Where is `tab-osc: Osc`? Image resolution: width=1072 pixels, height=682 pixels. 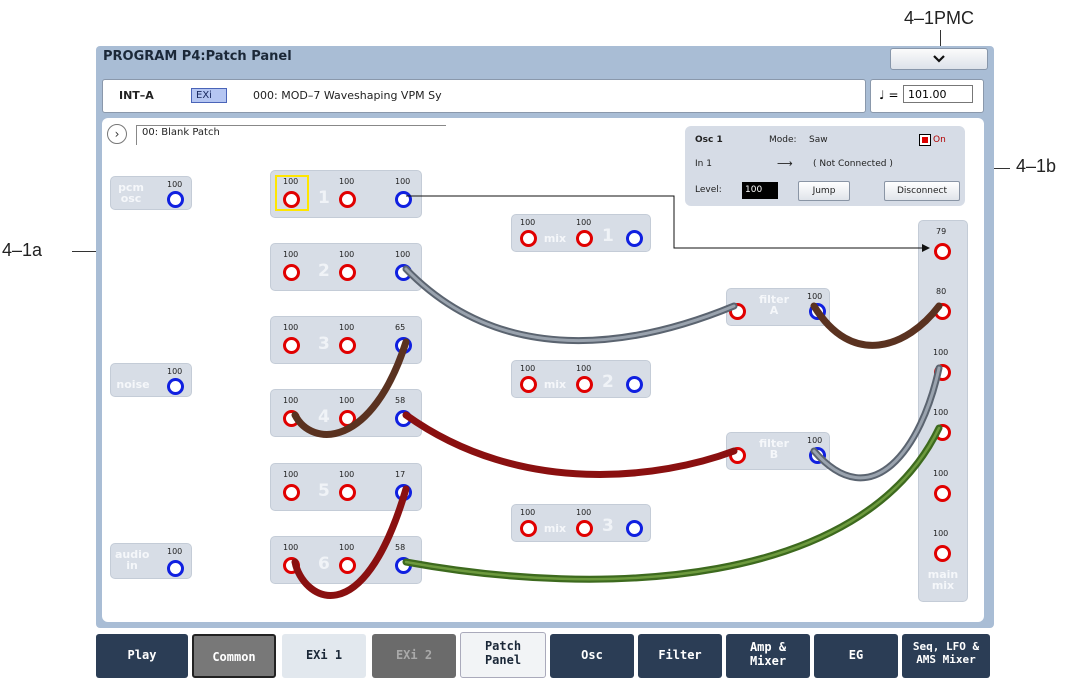
tab-osc: Osc is located at coordinates (592, 656).